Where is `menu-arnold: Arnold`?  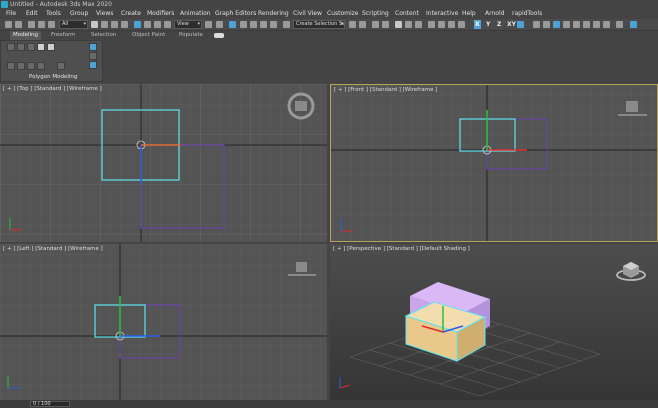
menu-arnold: Arnold is located at coordinates (494, 14).